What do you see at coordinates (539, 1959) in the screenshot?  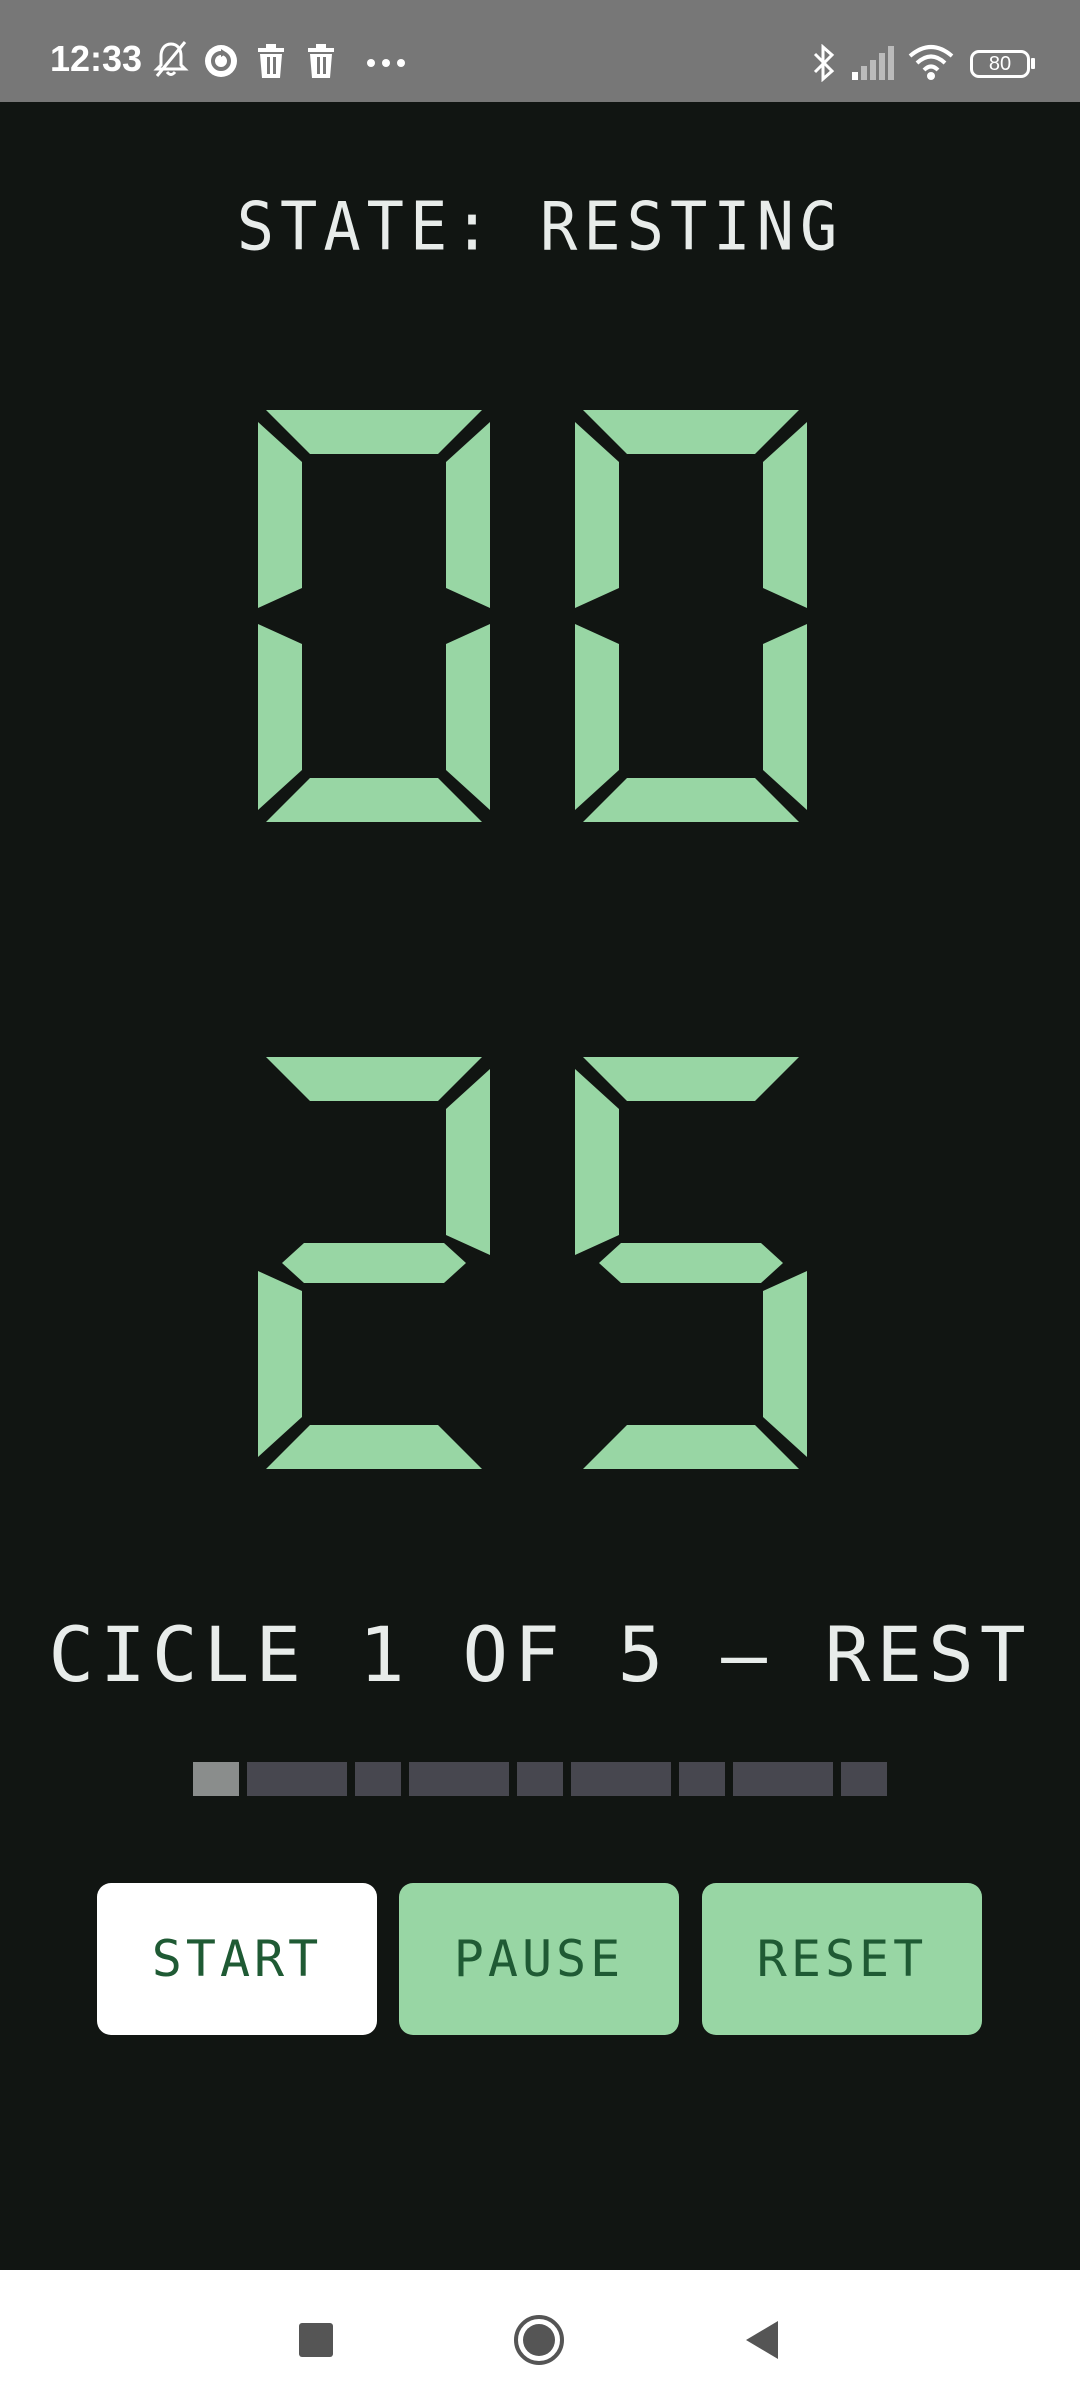 I see `pause-button: PAUSE` at bounding box center [539, 1959].